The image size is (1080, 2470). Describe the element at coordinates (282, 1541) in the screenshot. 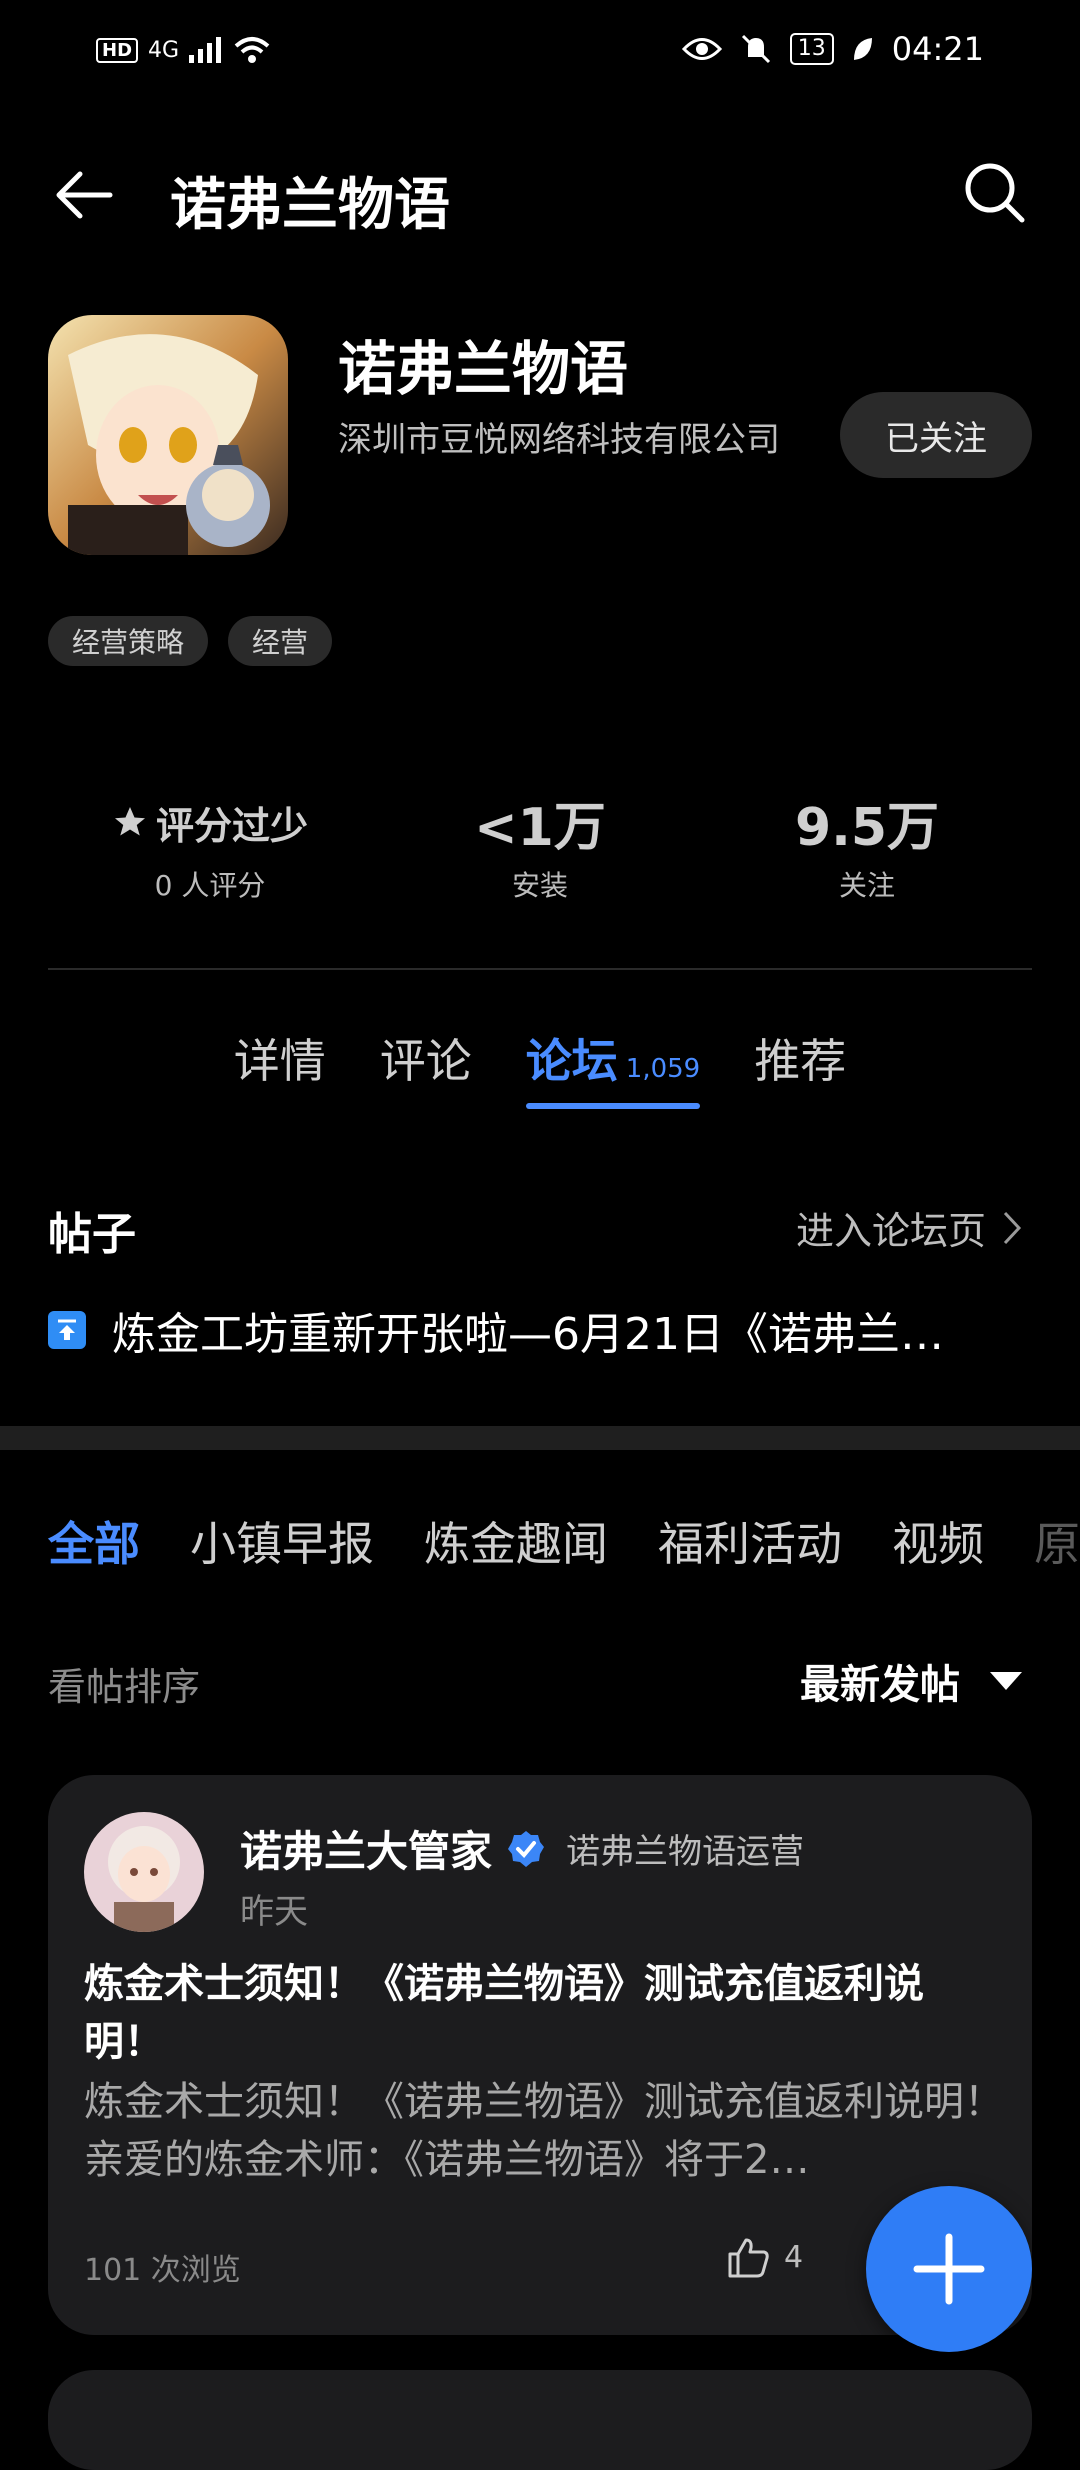

I see `category-item: 小镇早报` at that location.